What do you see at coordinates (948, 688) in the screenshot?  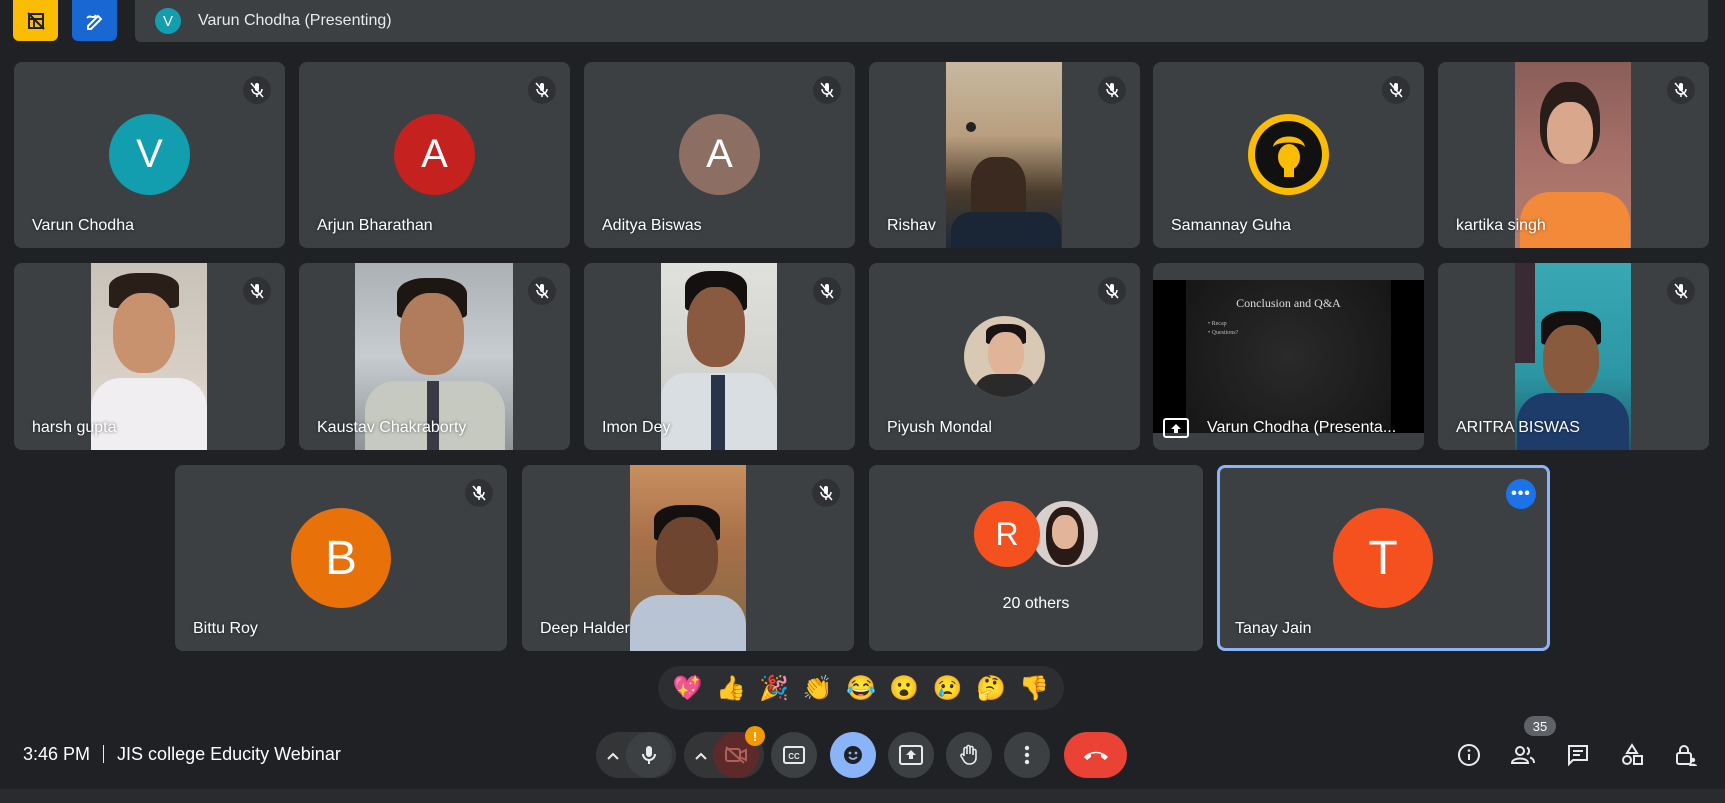 I see `reaction-crying: 😢` at bounding box center [948, 688].